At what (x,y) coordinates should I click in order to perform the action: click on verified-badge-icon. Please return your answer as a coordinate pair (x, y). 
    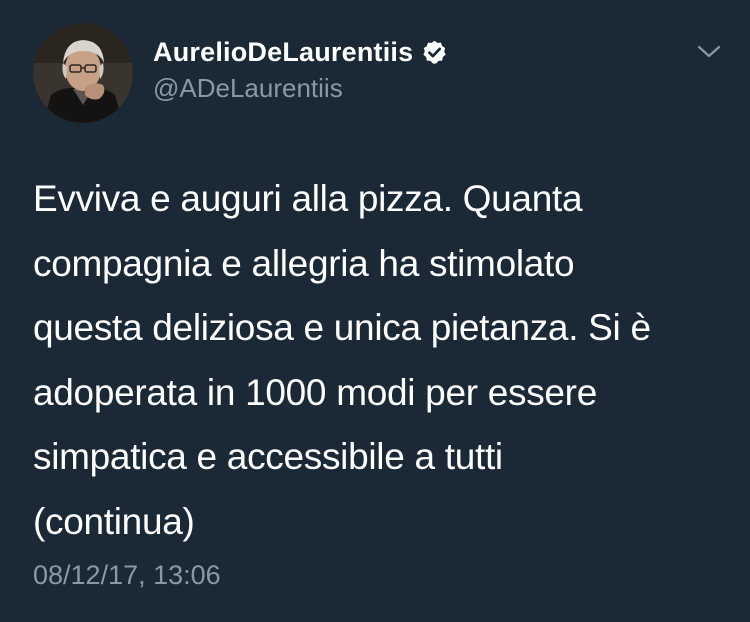
    Looking at the image, I should click on (434, 52).